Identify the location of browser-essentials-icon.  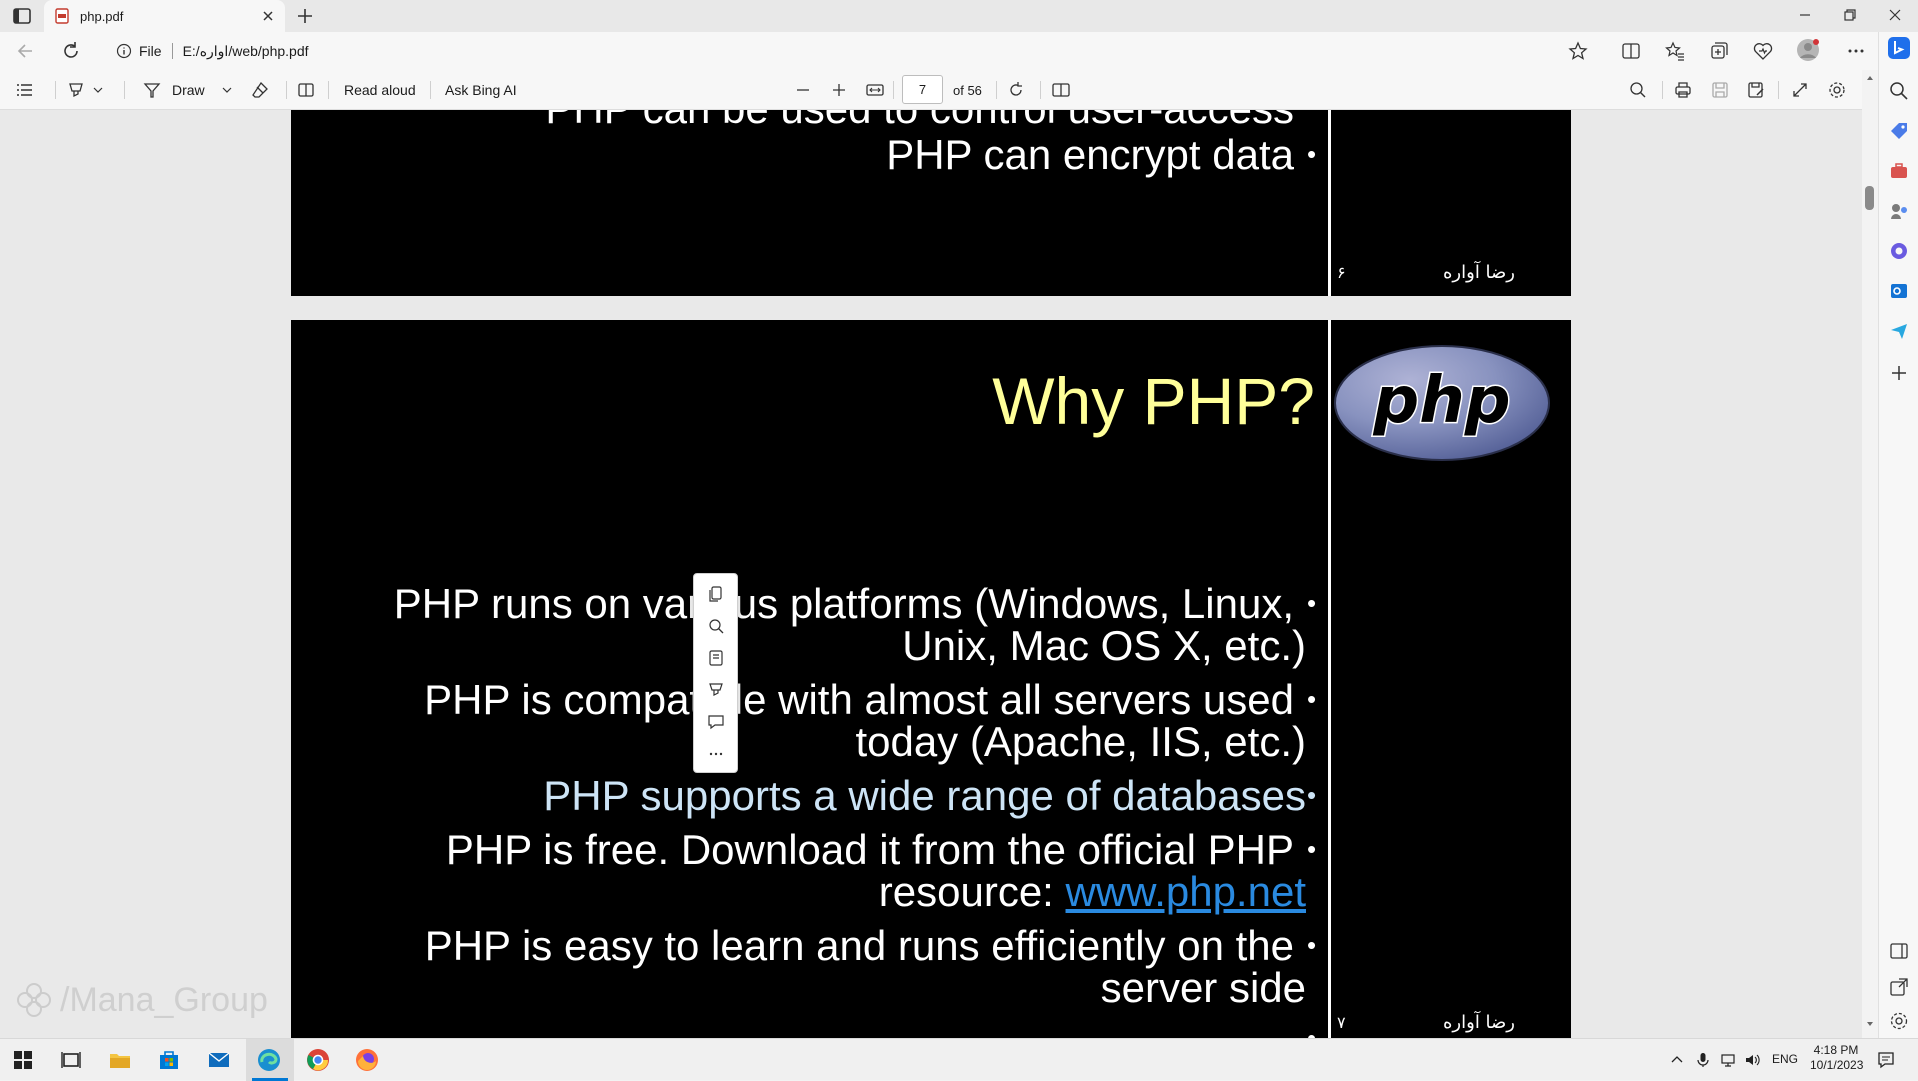
(1763, 51).